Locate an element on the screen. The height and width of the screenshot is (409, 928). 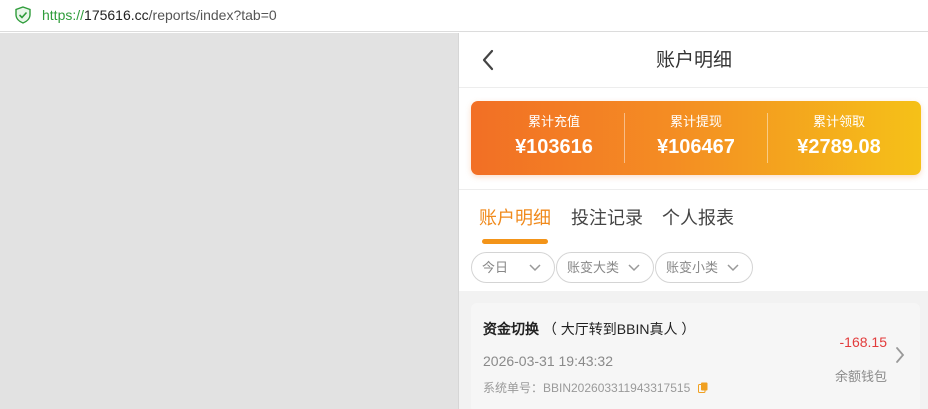
summary-value: ¥103616 is located at coordinates (554, 147).